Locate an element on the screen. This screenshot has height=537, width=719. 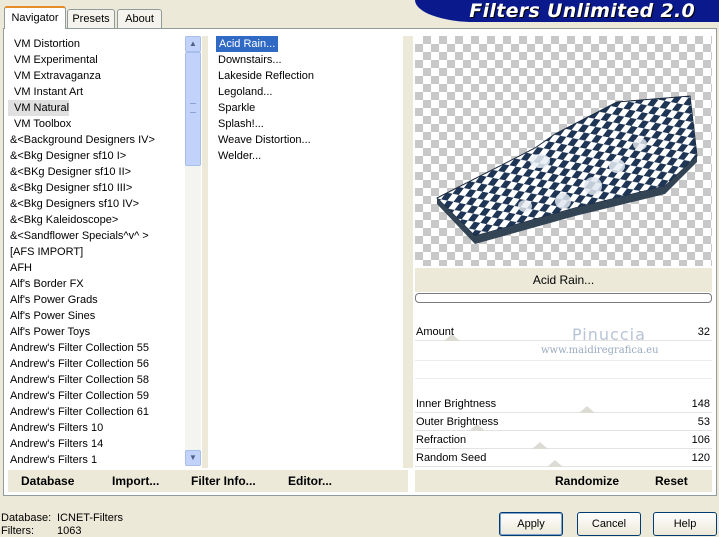
param-value: 106 is located at coordinates (700, 440).